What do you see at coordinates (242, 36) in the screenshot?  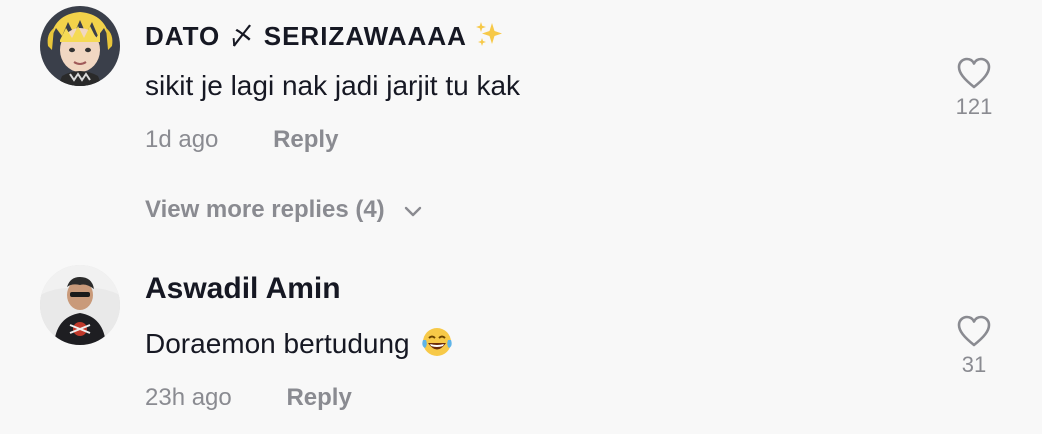 I see `username-mark: 〆` at bounding box center [242, 36].